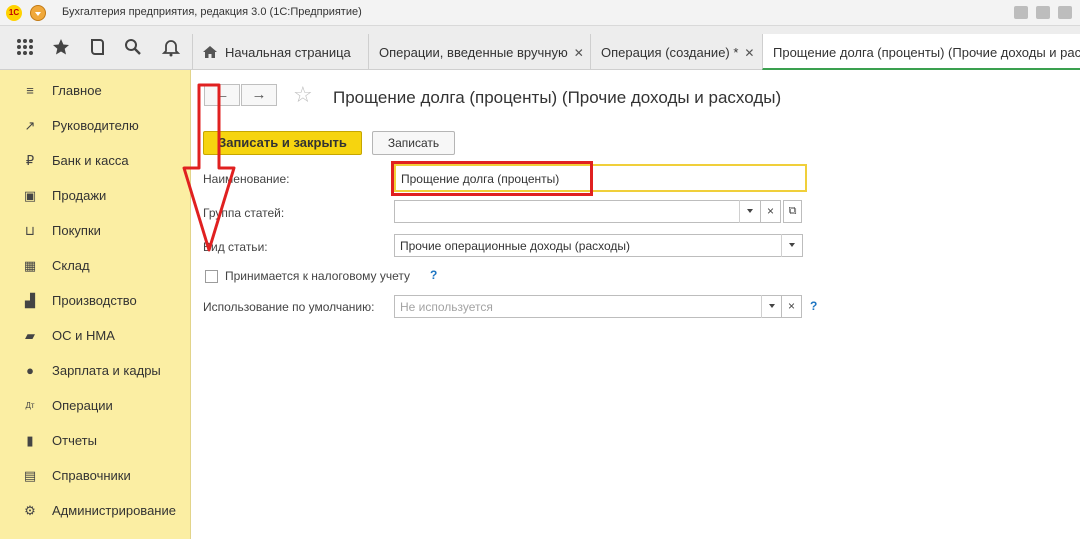 The image size is (1080, 539). I want to click on tax-accounting-label: Принимается к налоговому учету, so click(317, 276).